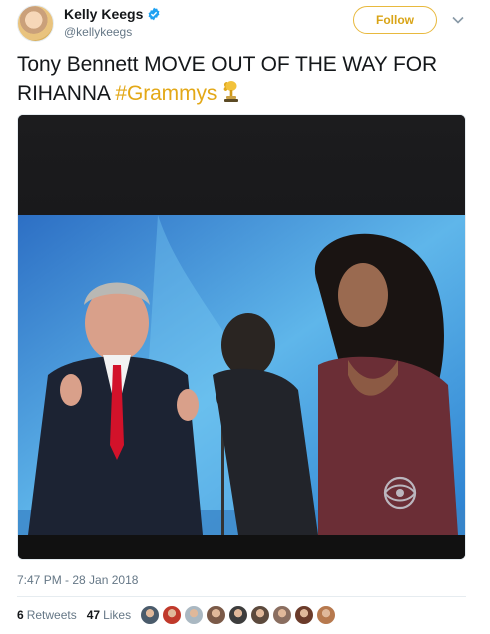  What do you see at coordinates (395, 20) in the screenshot?
I see `follow-button: Follow` at bounding box center [395, 20].